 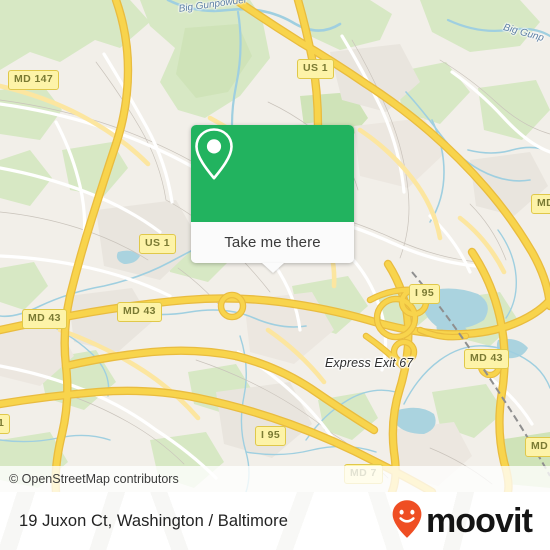 I want to click on popup-tail, so click(x=272, y=268).